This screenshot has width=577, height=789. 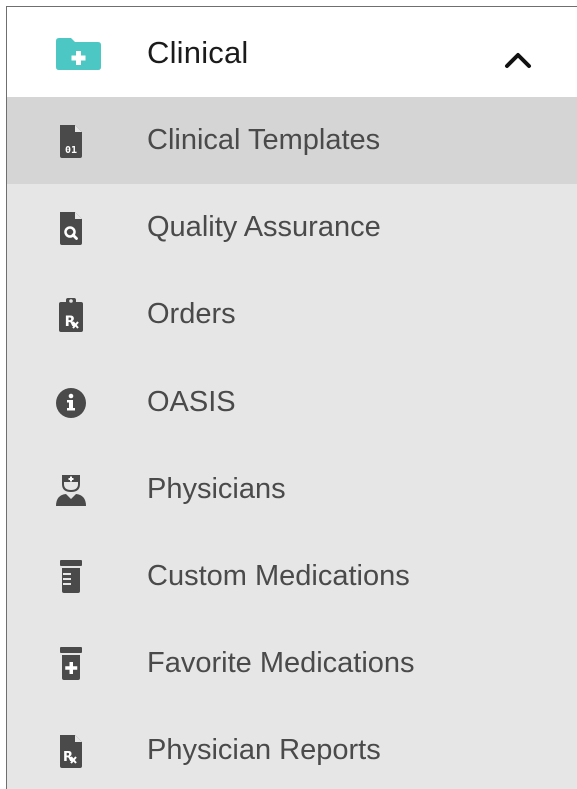 I want to click on menu-item-favorite-medications: Favorite Medications, so click(x=292, y=663).